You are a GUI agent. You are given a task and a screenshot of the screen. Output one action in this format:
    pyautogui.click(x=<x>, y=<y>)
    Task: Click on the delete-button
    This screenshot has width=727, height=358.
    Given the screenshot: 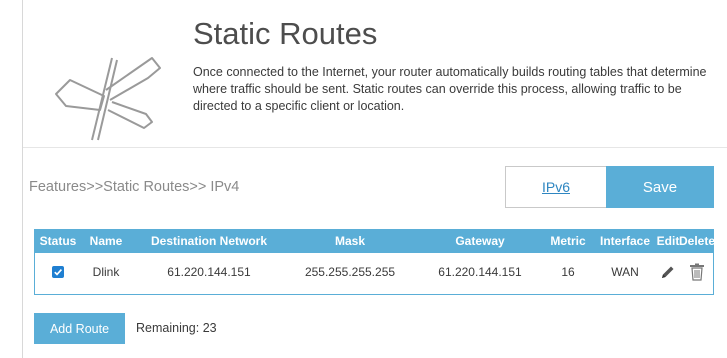 What is the action you would take?
    pyautogui.click(x=697, y=272)
    